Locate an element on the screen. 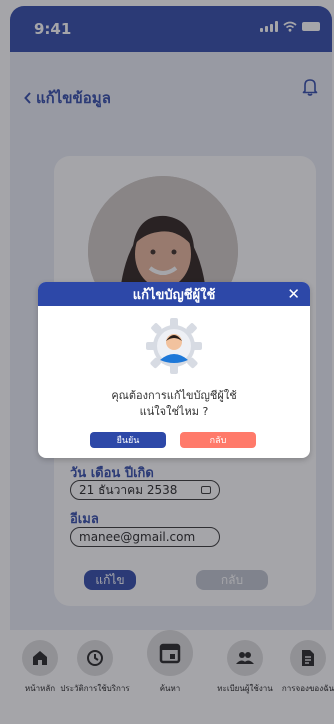  dialog-message-line1: คุณต้องการแก้ไขบัญชีผู้ใช้ is located at coordinates (174, 395).